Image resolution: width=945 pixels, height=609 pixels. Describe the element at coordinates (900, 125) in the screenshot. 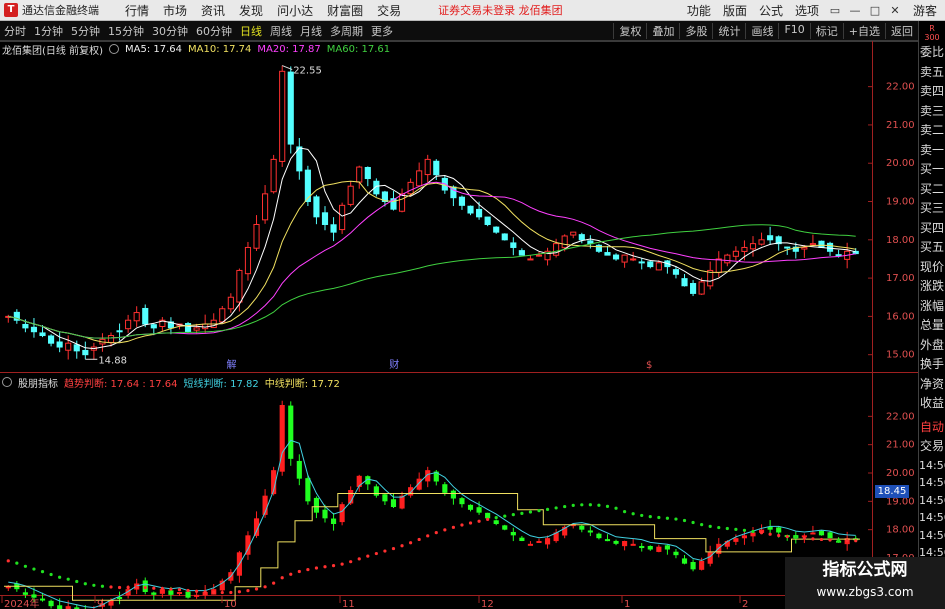

I see `price-tick-label: 21.00` at that location.